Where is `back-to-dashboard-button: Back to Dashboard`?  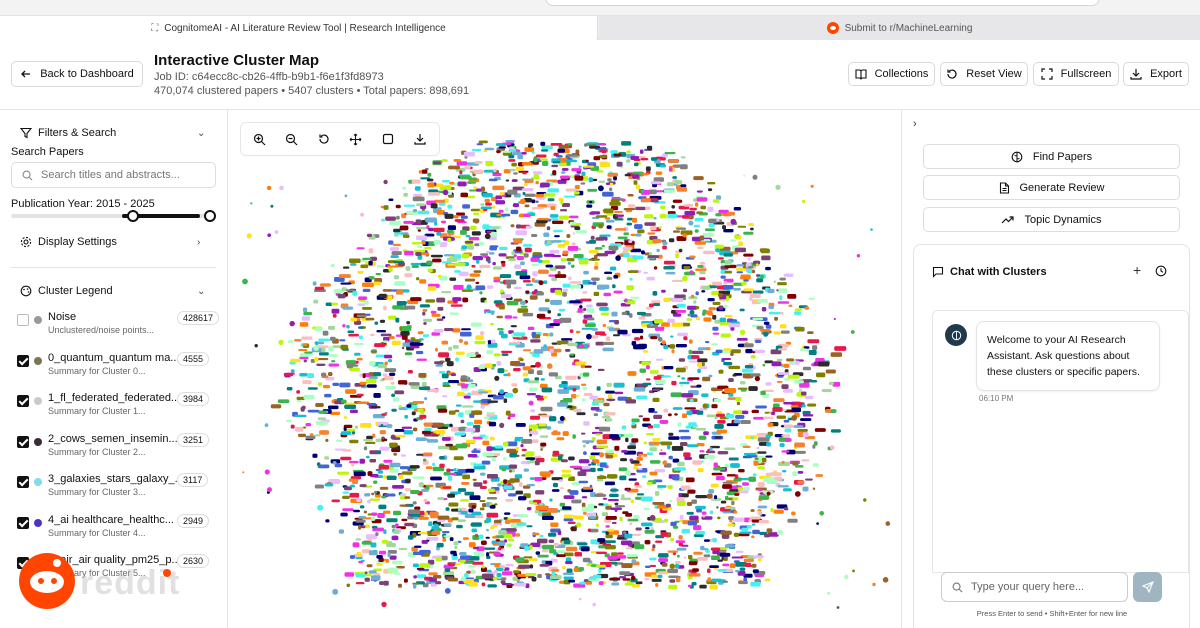 back-to-dashboard-button: Back to Dashboard is located at coordinates (77, 74).